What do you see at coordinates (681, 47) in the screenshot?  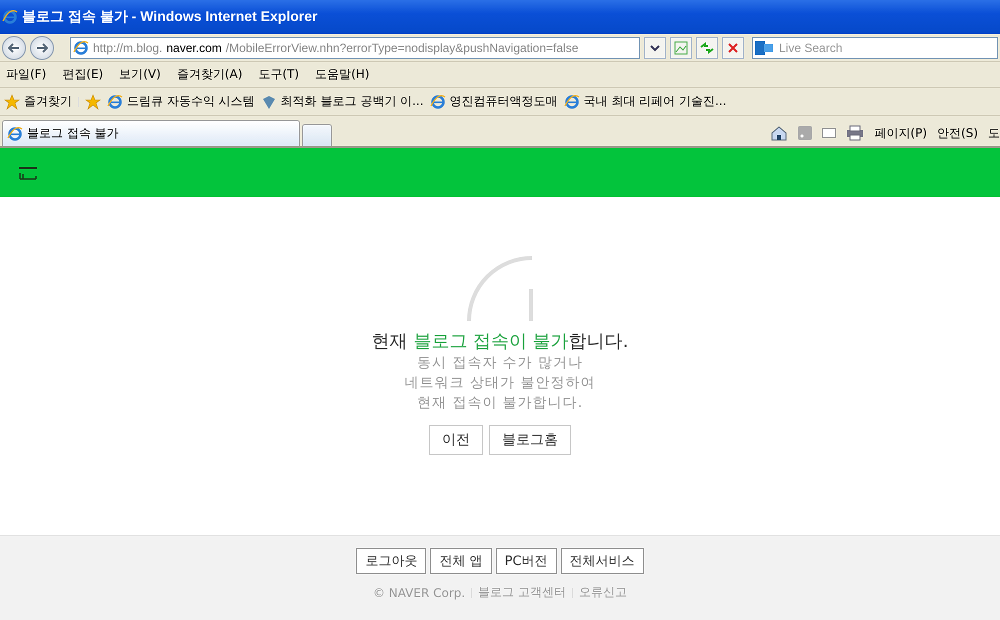 I see `picture-icon` at bounding box center [681, 47].